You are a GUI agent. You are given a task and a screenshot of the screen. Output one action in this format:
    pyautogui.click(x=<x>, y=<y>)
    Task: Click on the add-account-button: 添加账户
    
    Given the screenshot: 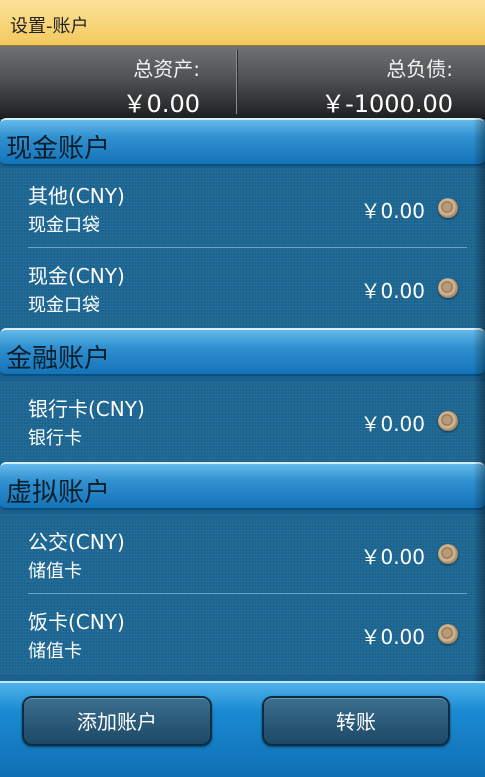 What is the action you would take?
    pyautogui.click(x=117, y=721)
    